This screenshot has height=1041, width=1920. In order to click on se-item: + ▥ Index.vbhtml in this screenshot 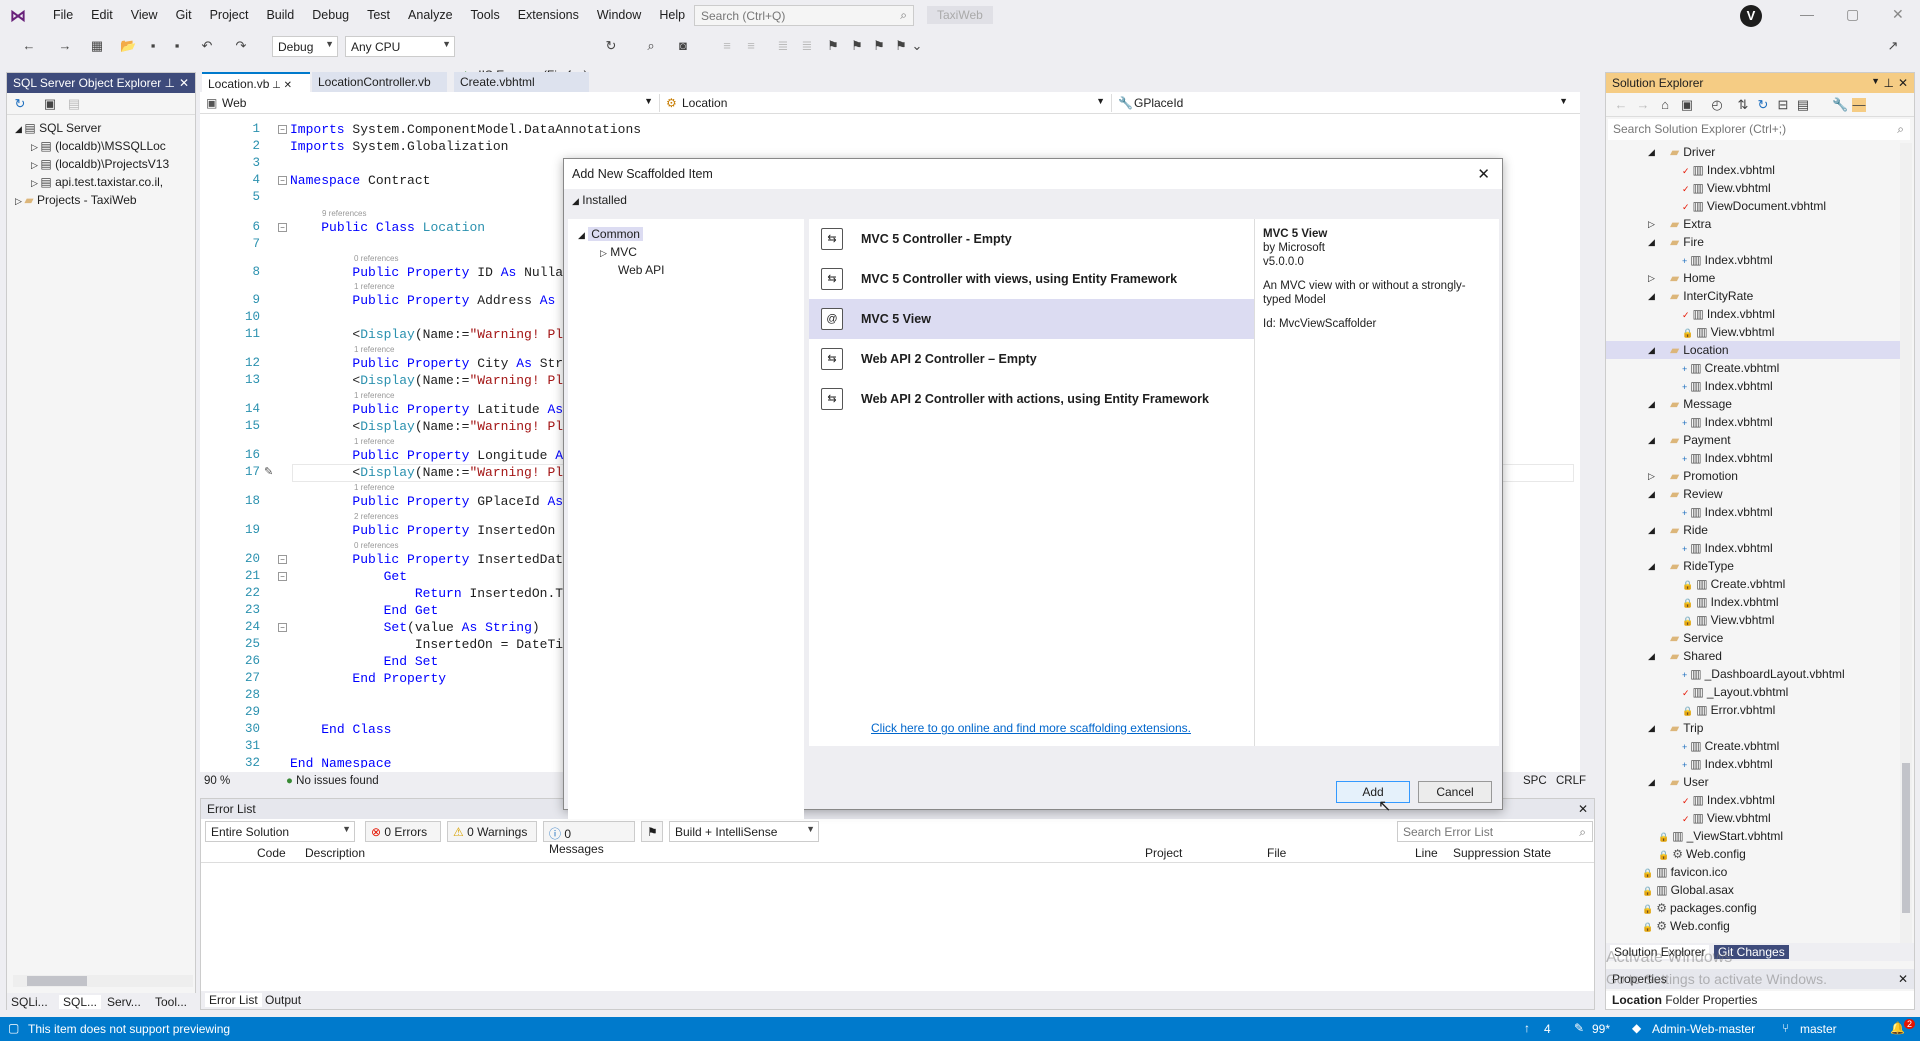, I will do `click(1753, 764)`.